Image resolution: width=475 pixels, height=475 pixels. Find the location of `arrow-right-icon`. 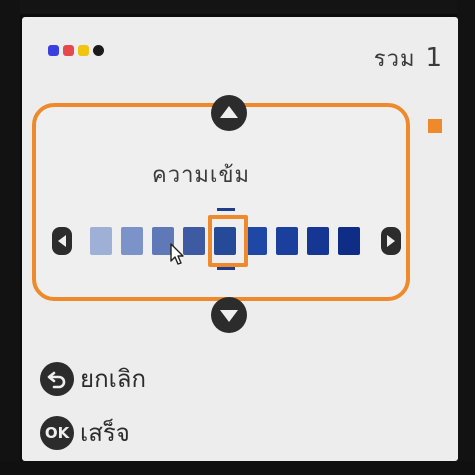

arrow-right-icon is located at coordinates (391, 241).